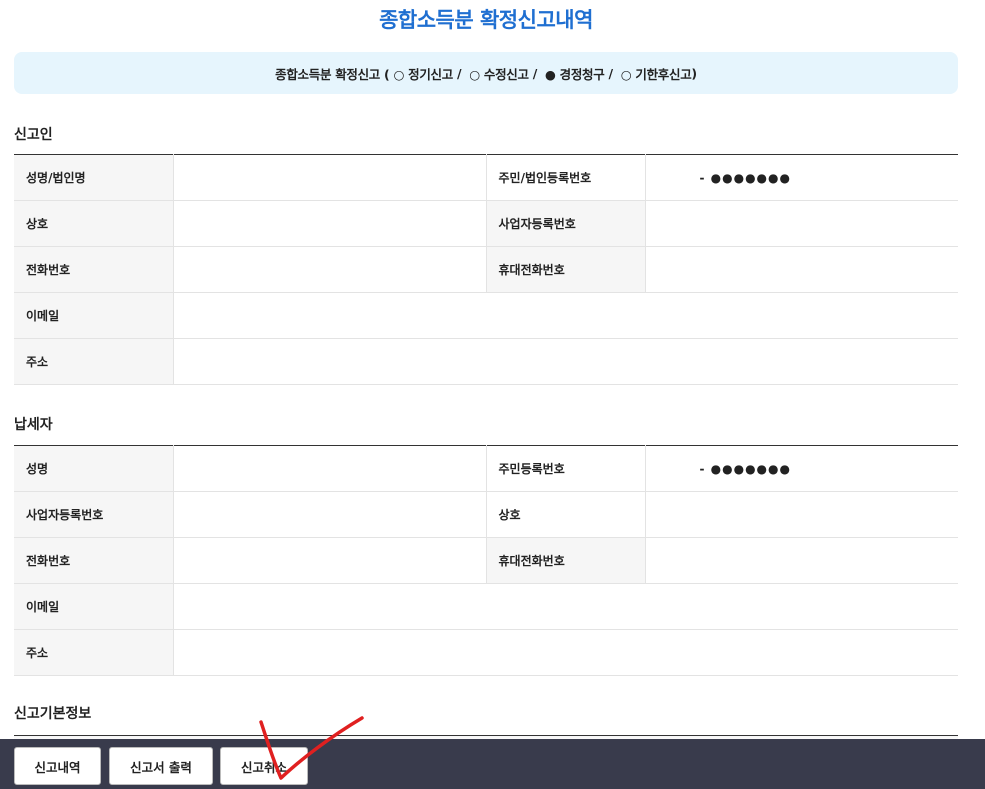  Describe the element at coordinates (94, 606) in the screenshot. I see `taxpayer-email-label: 이메일` at that location.